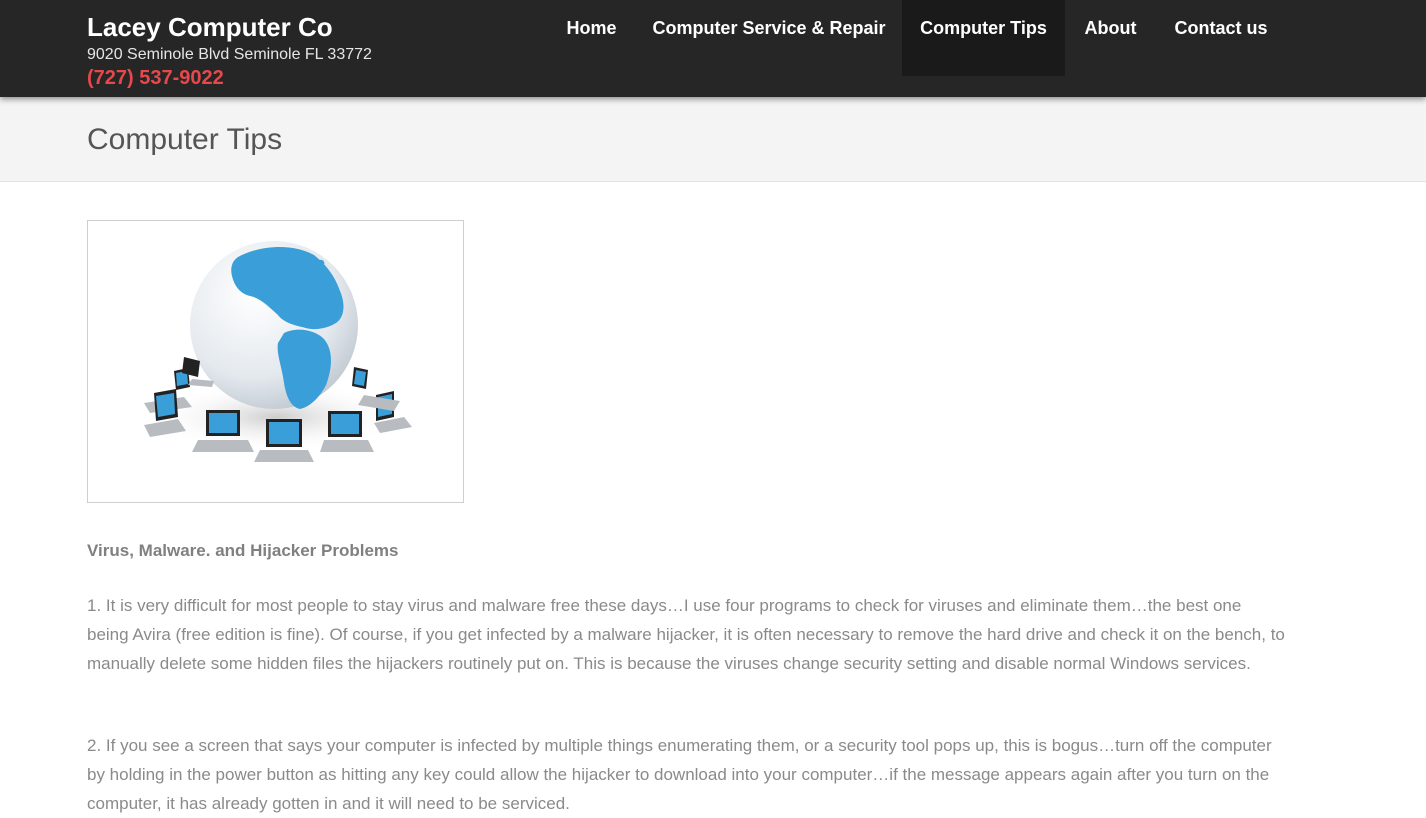 Image resolution: width=1426 pixels, height=818 pixels. I want to click on section-heading: Virus, Malware. and Hijacker Problems, so click(243, 550).